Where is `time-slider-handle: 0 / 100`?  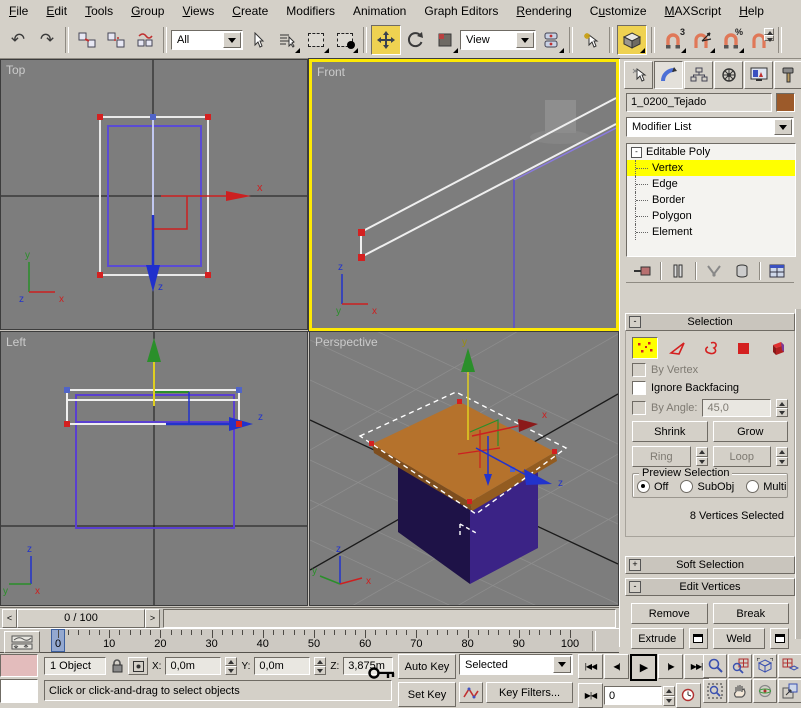 time-slider-handle: 0 / 100 is located at coordinates (81, 618).